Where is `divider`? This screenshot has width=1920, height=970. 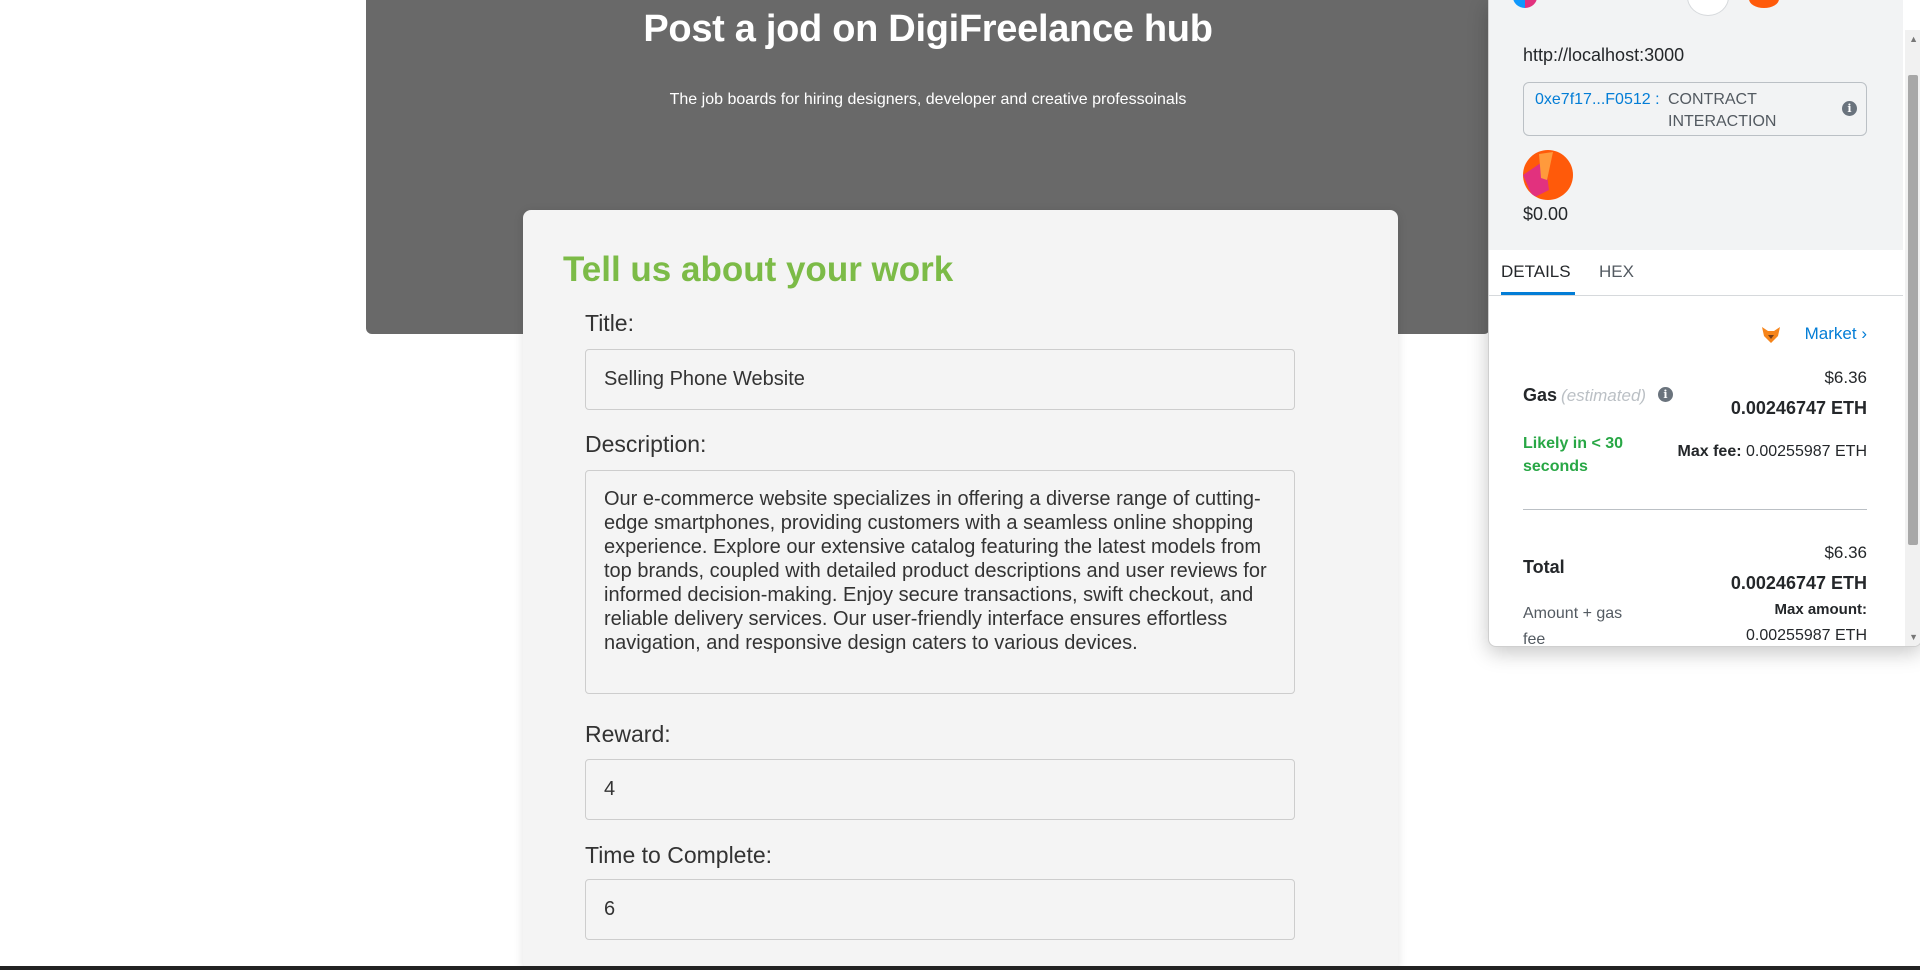 divider is located at coordinates (1695, 509).